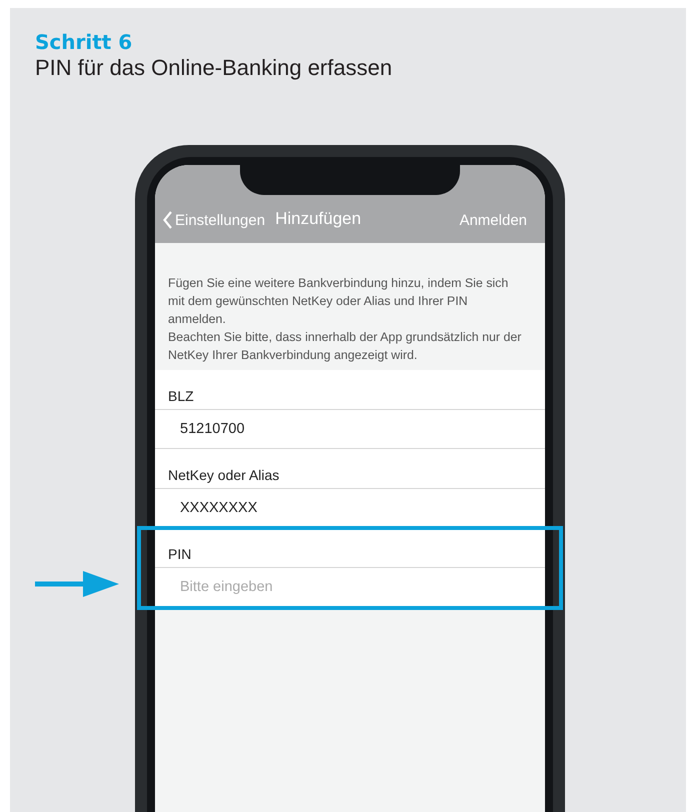  What do you see at coordinates (350, 548) in the screenshot?
I see `field-label: PIN` at bounding box center [350, 548].